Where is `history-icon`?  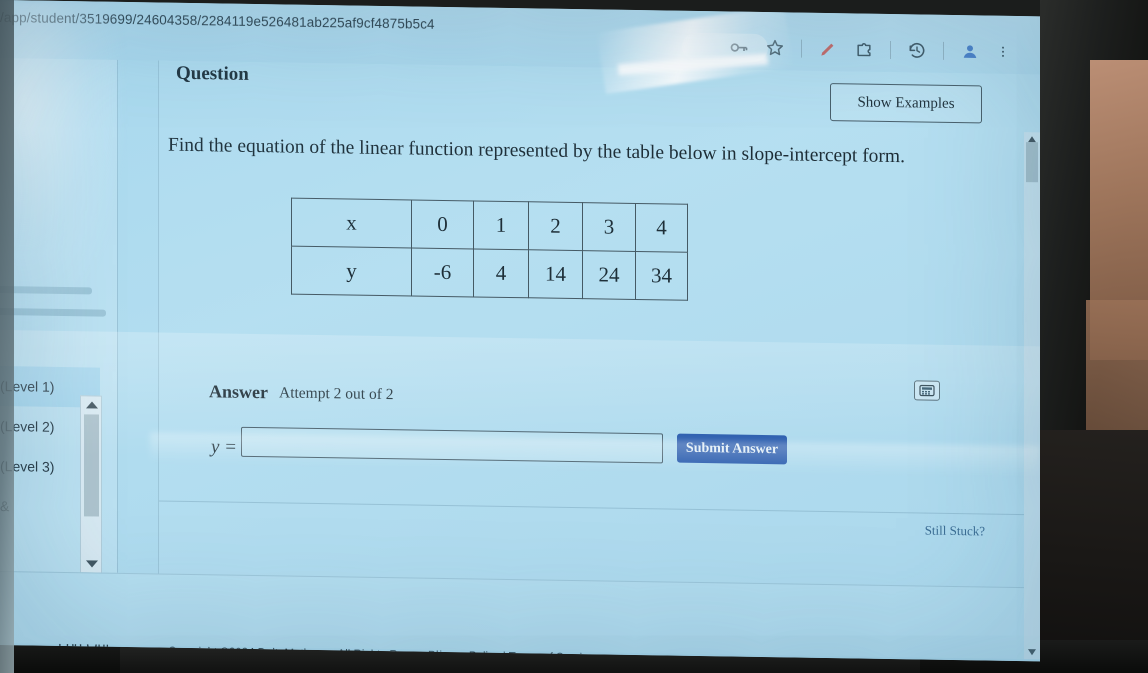 history-icon is located at coordinates (917, 50).